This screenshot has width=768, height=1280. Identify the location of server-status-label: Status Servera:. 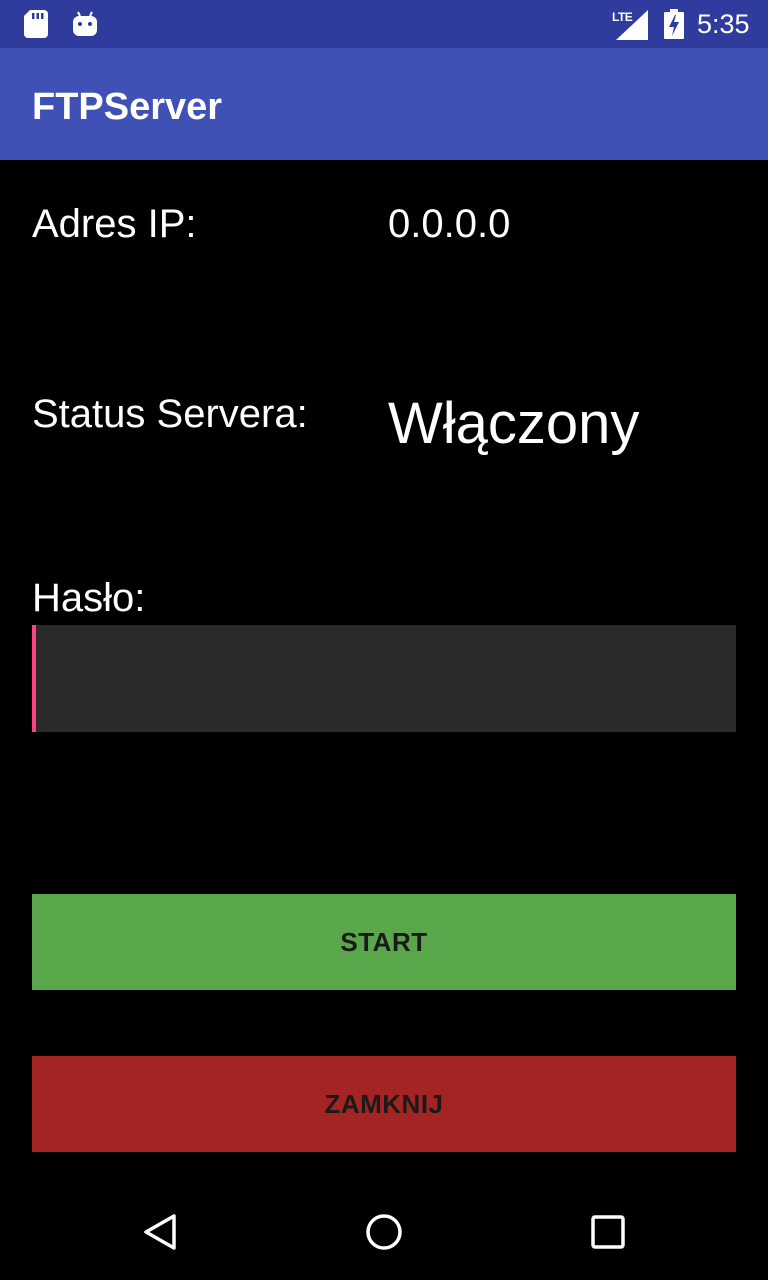
(170, 414).